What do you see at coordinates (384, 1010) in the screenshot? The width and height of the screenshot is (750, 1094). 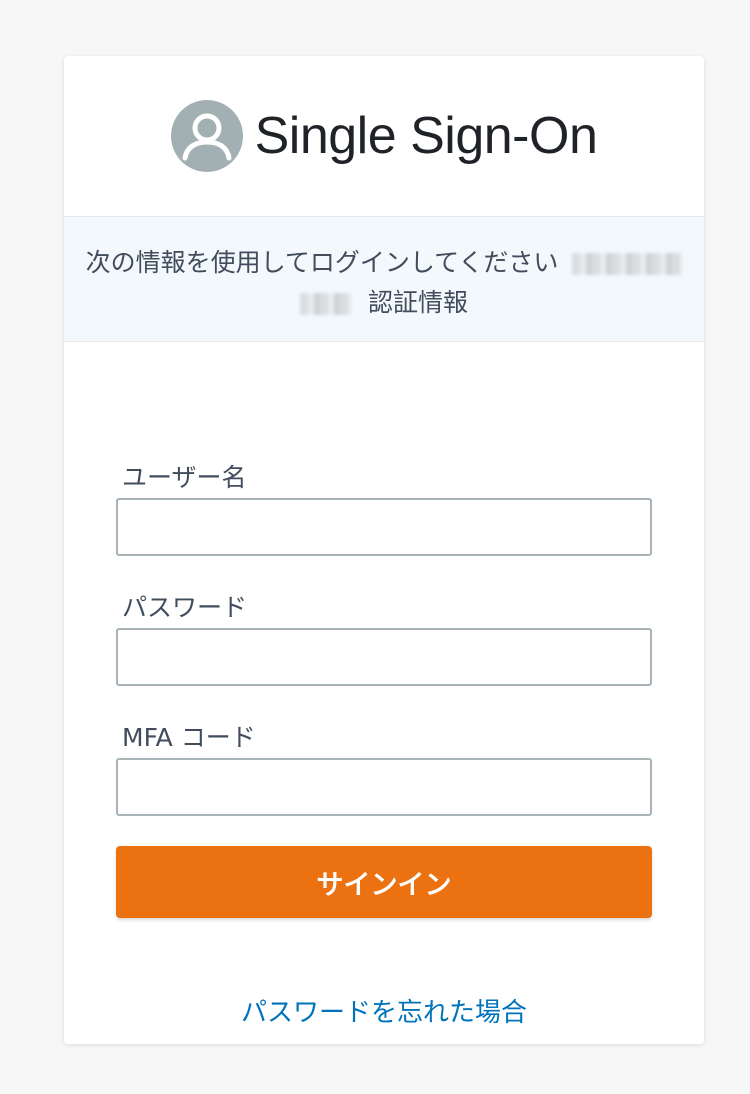 I see `forgot-password-link: パスワードを忘れた場合` at bounding box center [384, 1010].